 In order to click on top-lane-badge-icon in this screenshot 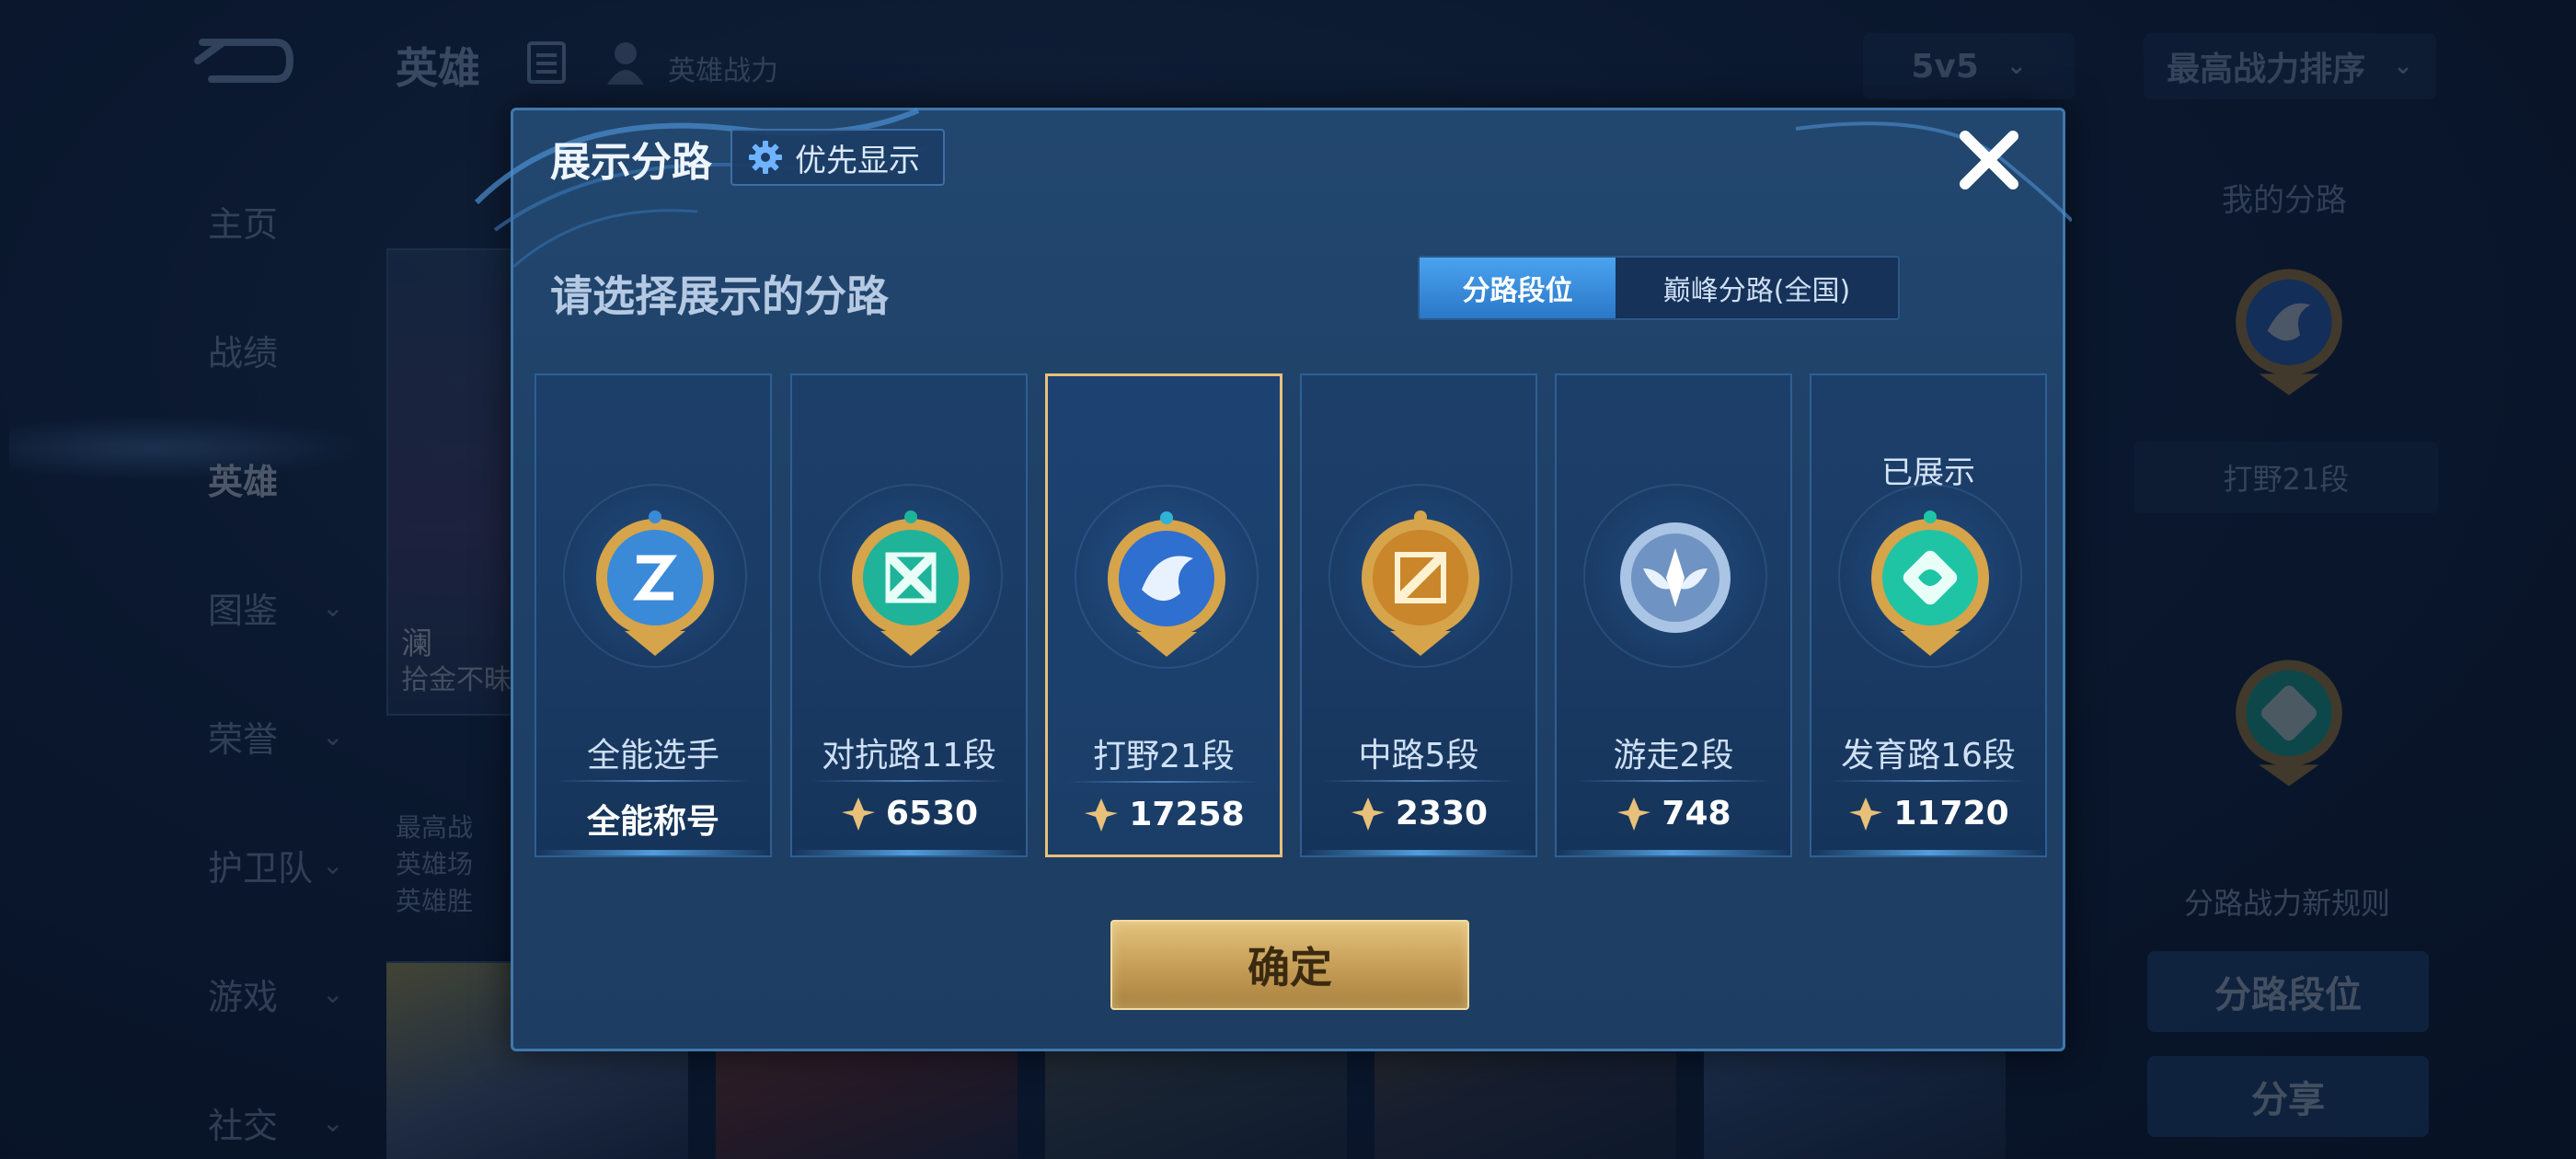, I will do `click(911, 583)`.